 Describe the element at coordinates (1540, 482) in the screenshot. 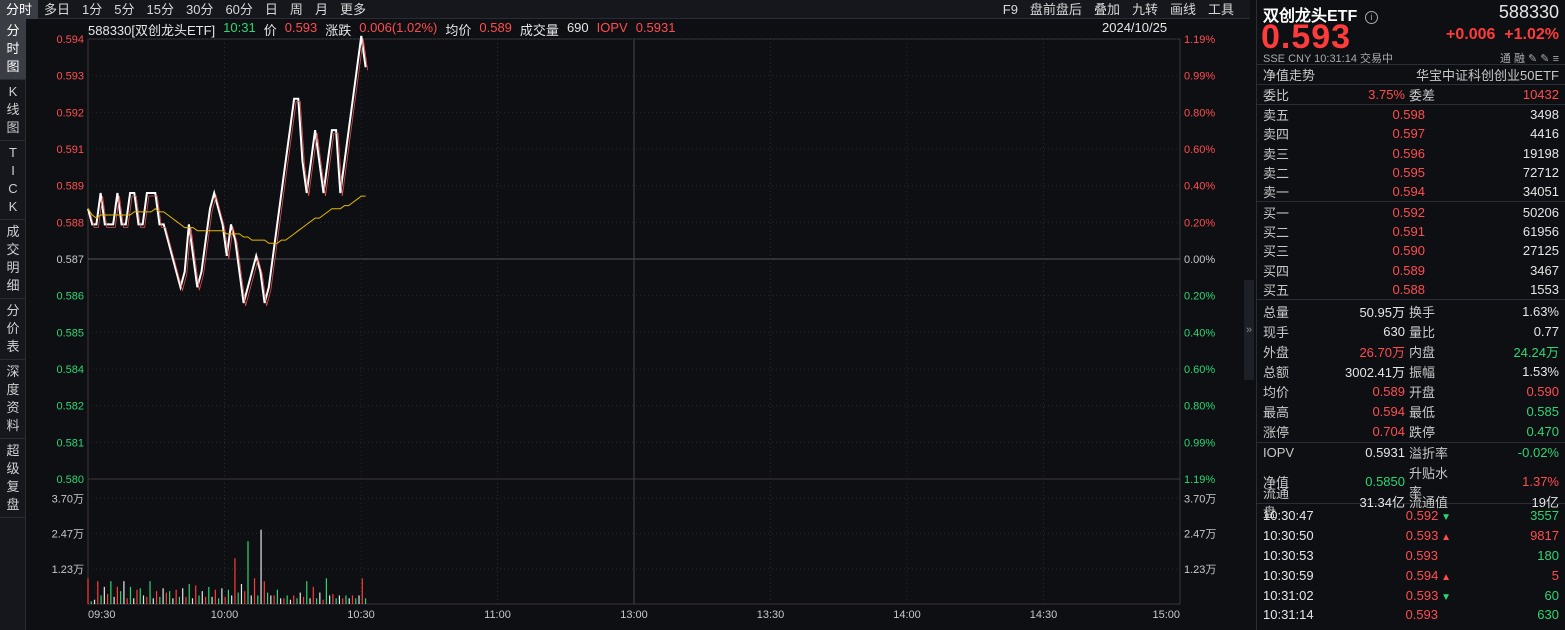

I see `stat-value: 1.37%` at that location.